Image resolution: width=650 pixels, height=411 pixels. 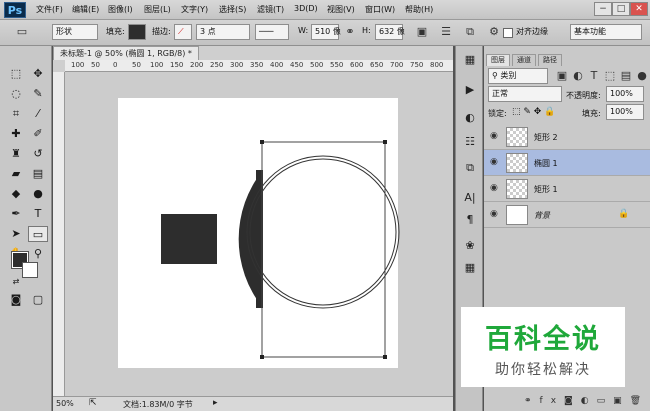 I want to click on lock-icons: ⬚ ✎ ✥ 🔒, so click(x=533, y=112).